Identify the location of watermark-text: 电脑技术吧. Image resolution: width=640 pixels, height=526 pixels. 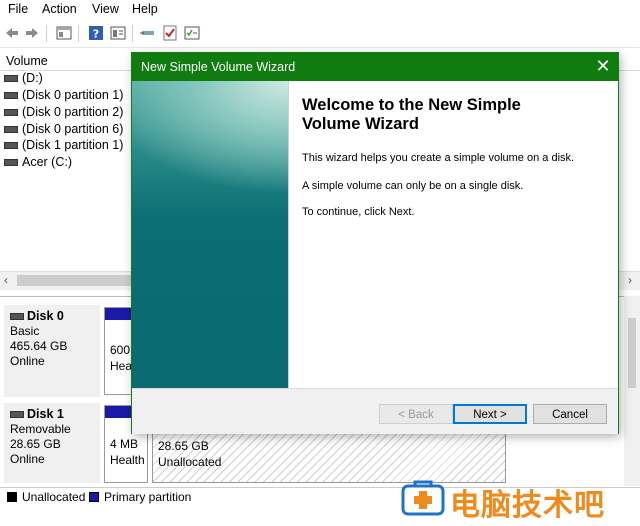
(527, 505).